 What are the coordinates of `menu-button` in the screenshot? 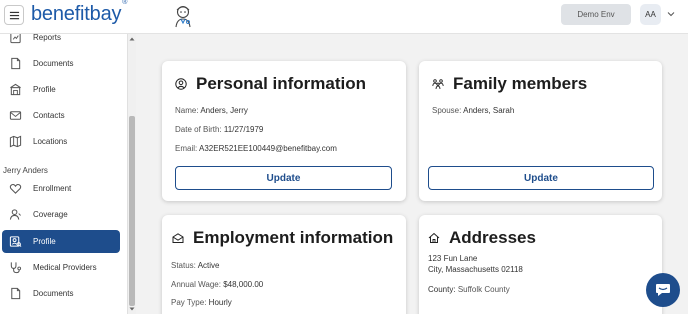 It's located at (14, 15).